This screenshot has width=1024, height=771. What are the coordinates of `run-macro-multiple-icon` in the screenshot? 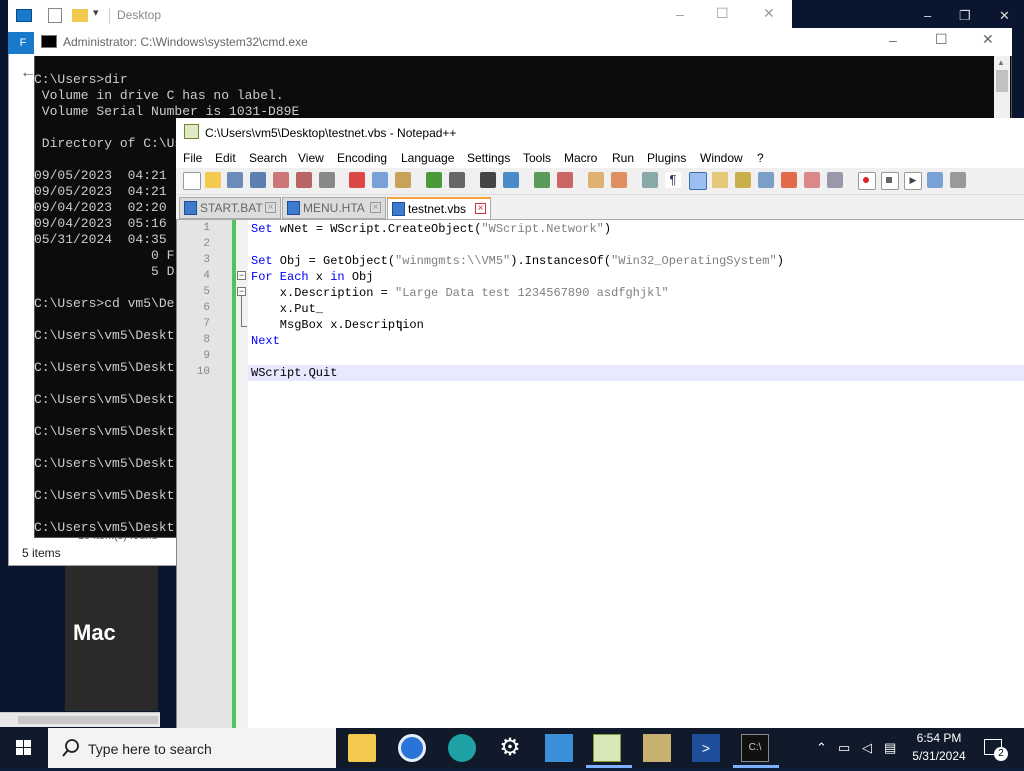 It's located at (935, 180).